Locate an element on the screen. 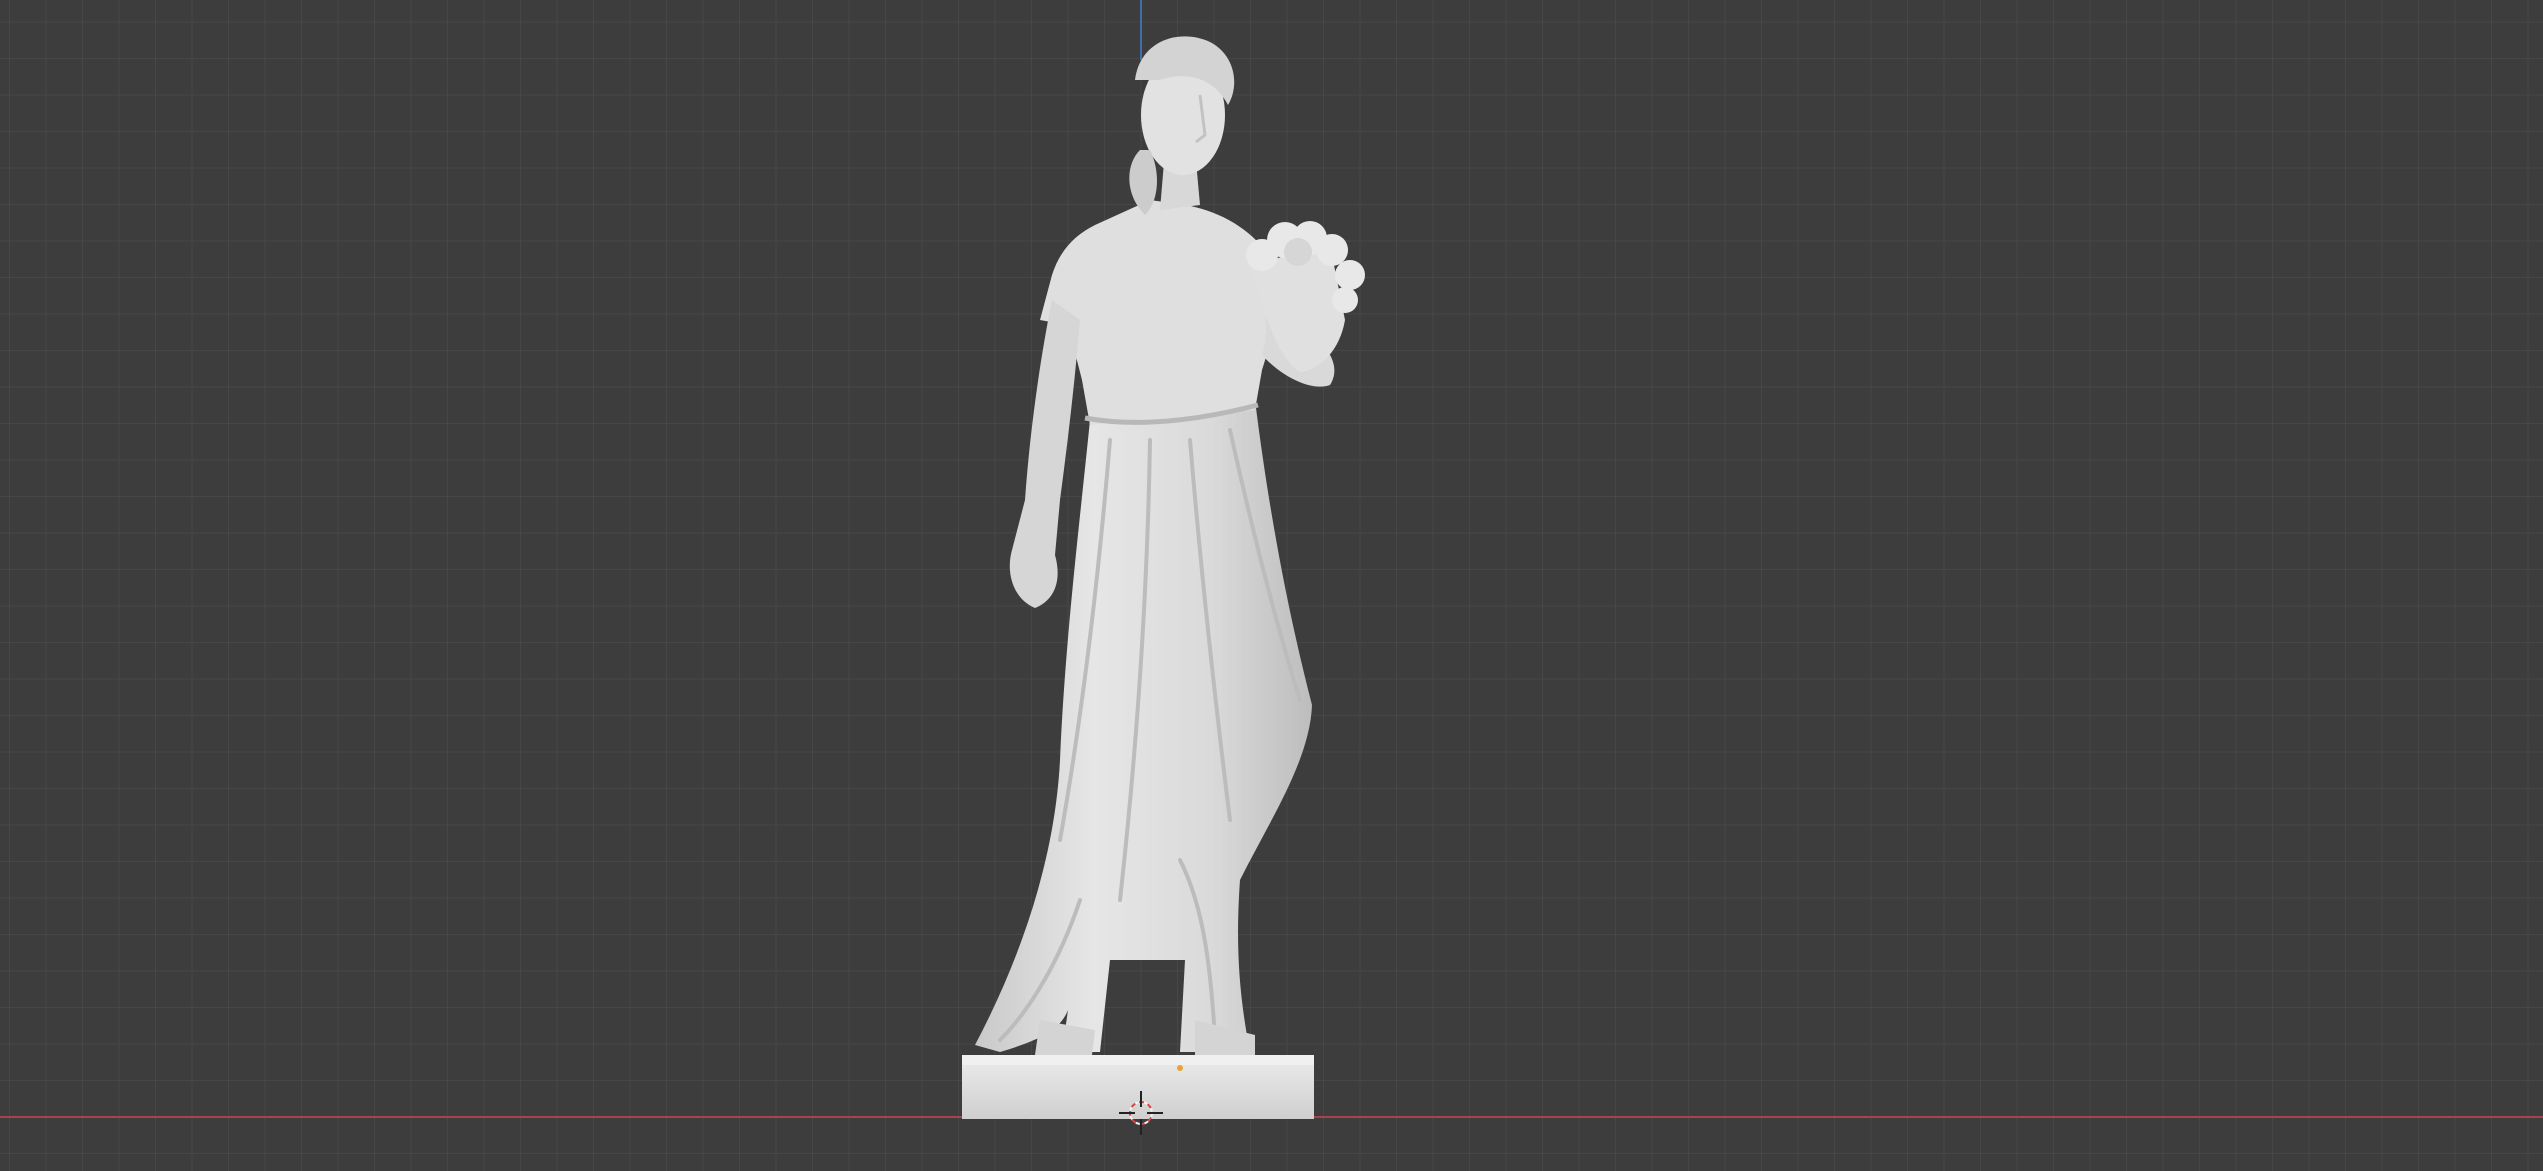 This screenshot has width=2543, height=1171. statue-base-top is located at coordinates (1138, 1060).